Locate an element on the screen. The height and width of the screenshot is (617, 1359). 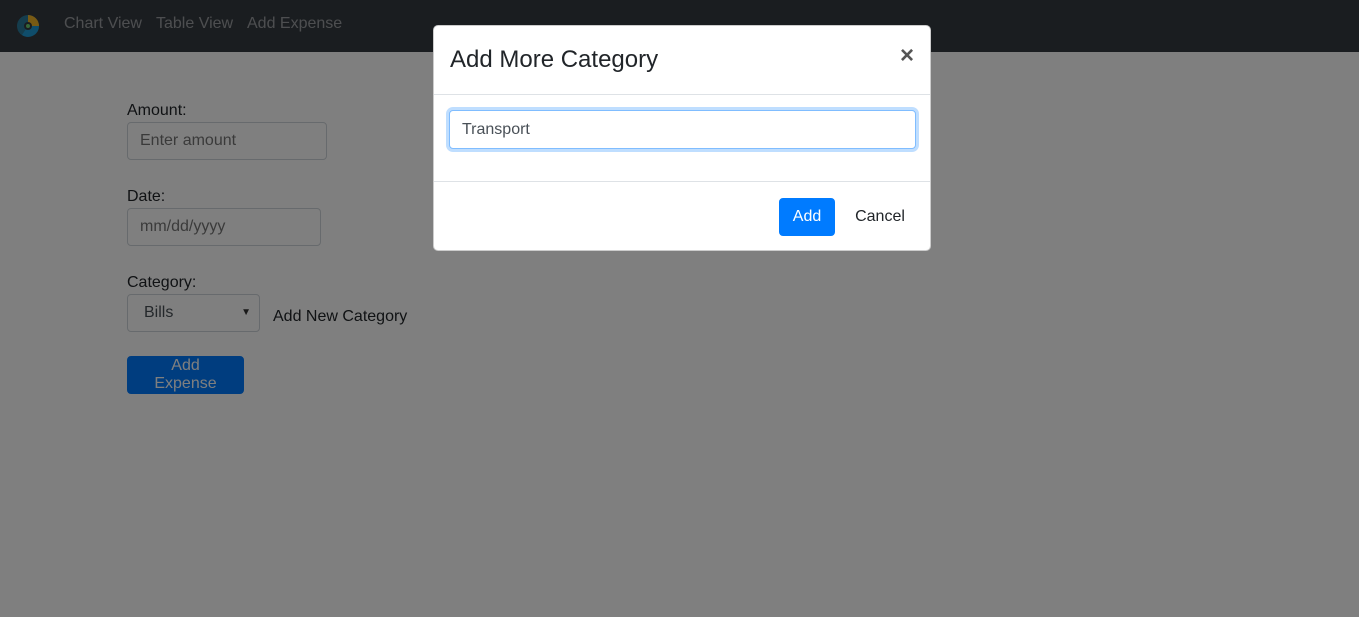
modal-header: Add More Category × is located at coordinates (682, 60).